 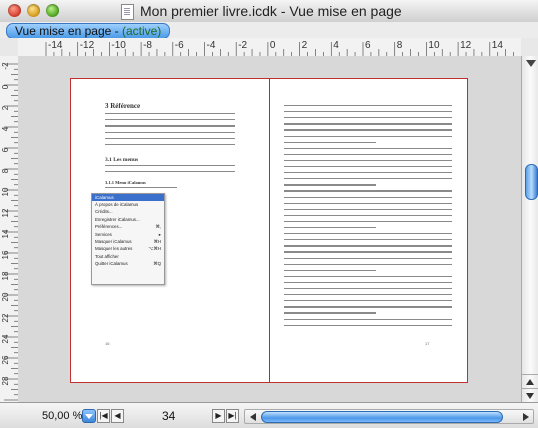 I want to click on ruler-label: 6, so click(x=368, y=45).